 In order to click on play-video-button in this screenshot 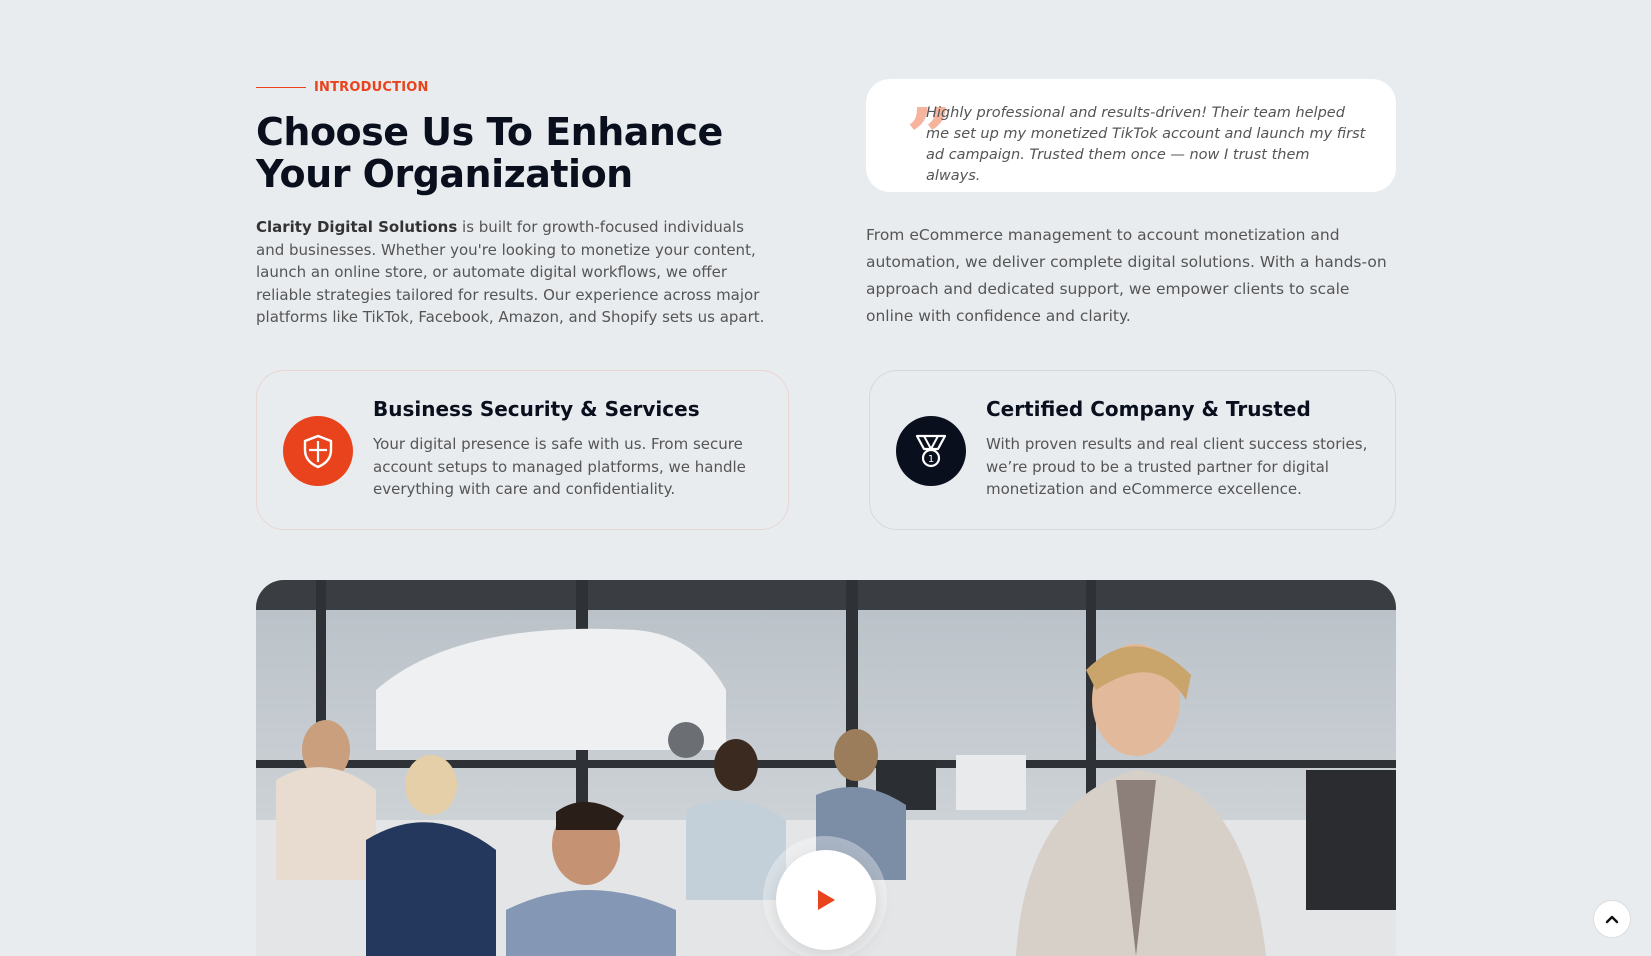, I will do `click(826, 900)`.